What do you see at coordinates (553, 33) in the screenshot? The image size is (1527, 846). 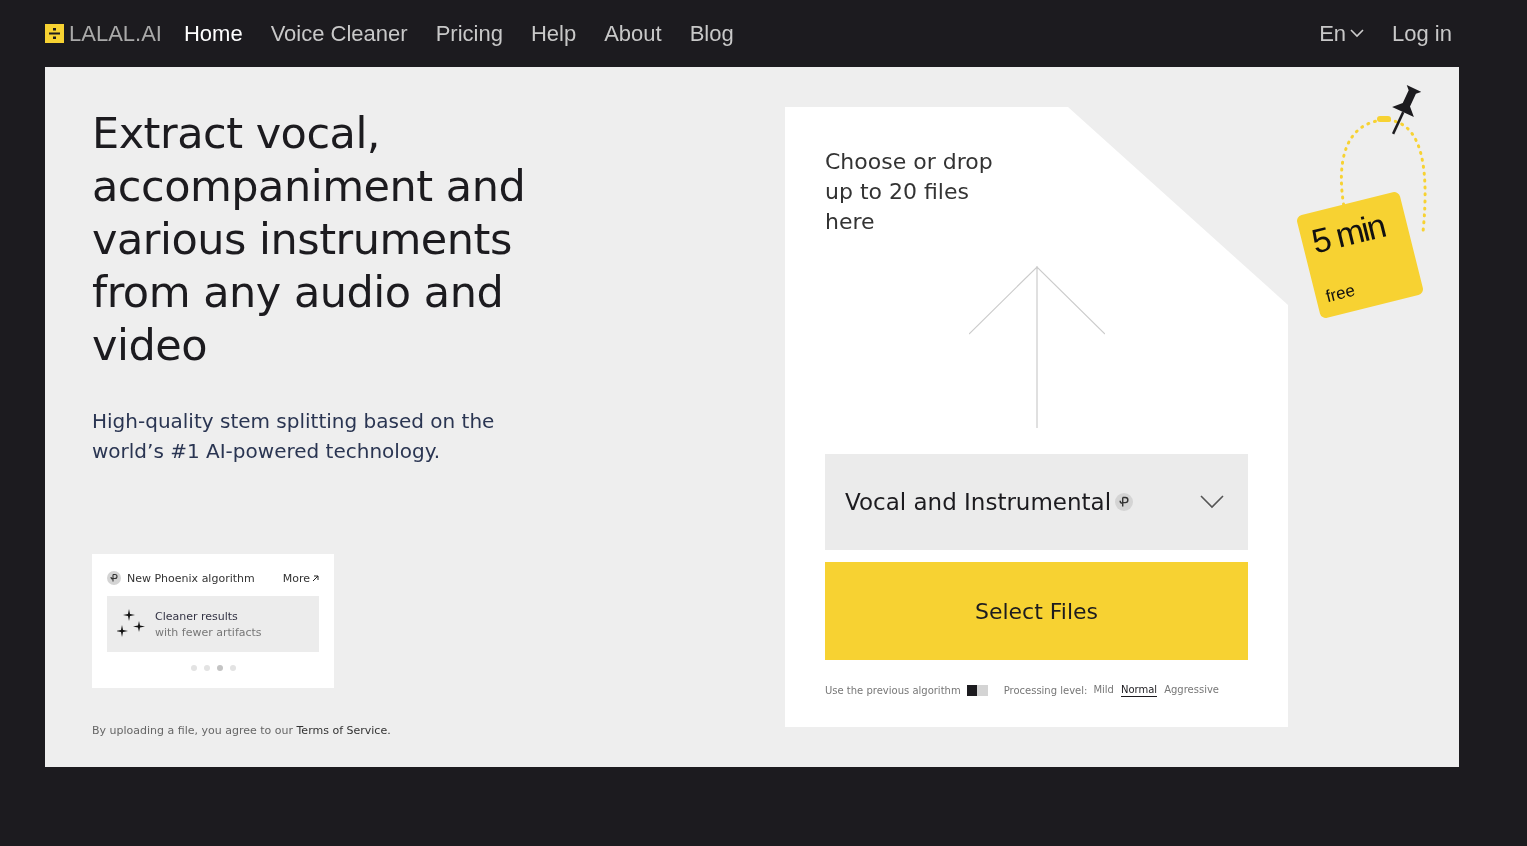 I see `nav-link: Help` at bounding box center [553, 33].